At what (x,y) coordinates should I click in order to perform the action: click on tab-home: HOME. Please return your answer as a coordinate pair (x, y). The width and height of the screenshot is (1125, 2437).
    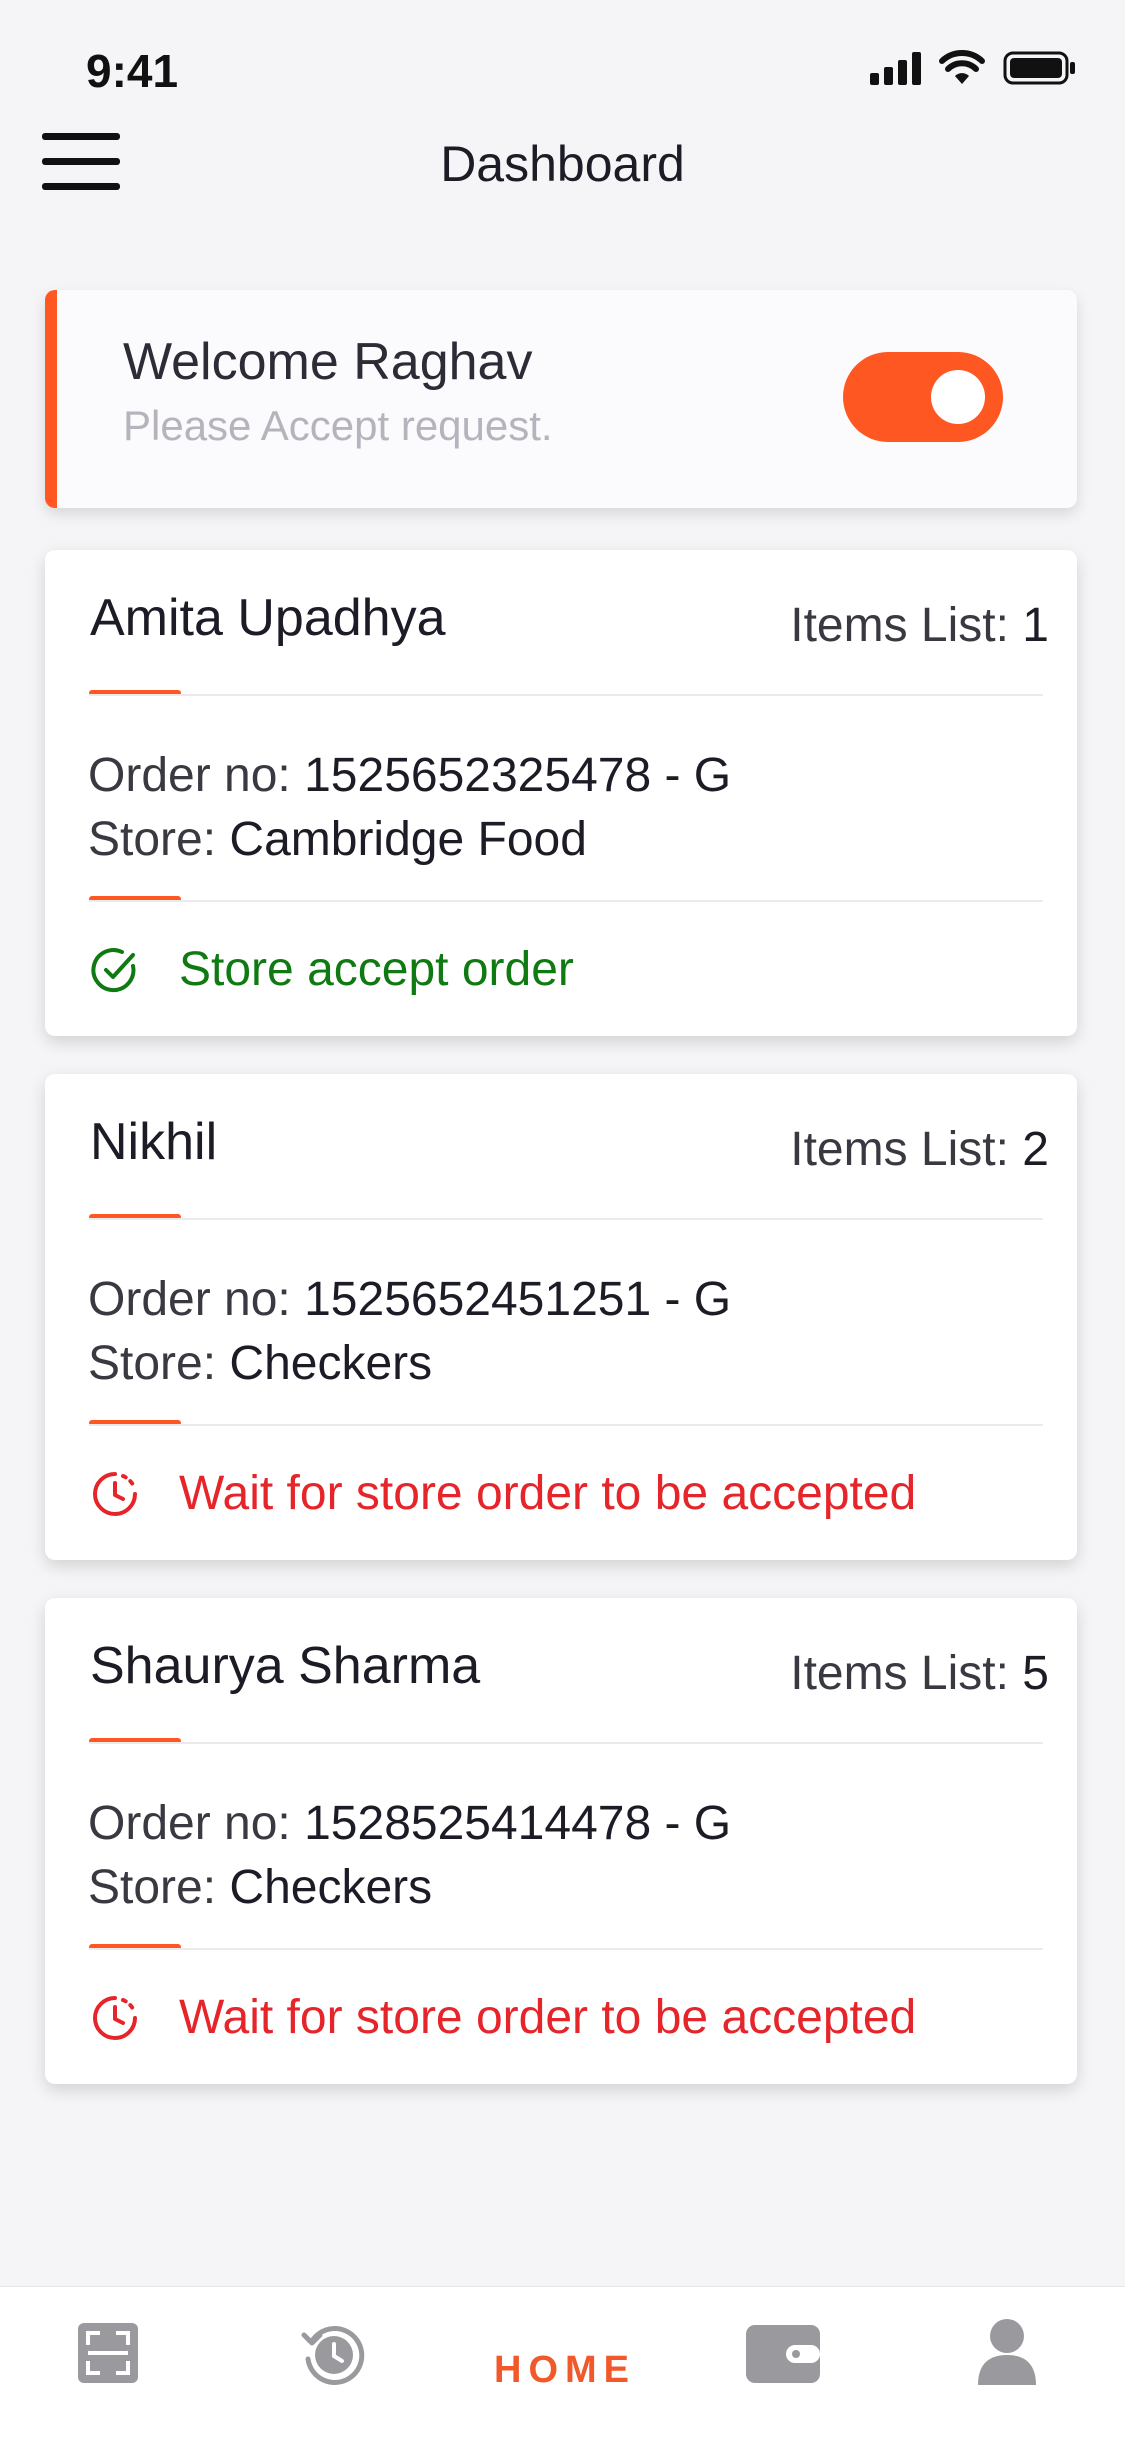
    Looking at the image, I should click on (565, 2370).